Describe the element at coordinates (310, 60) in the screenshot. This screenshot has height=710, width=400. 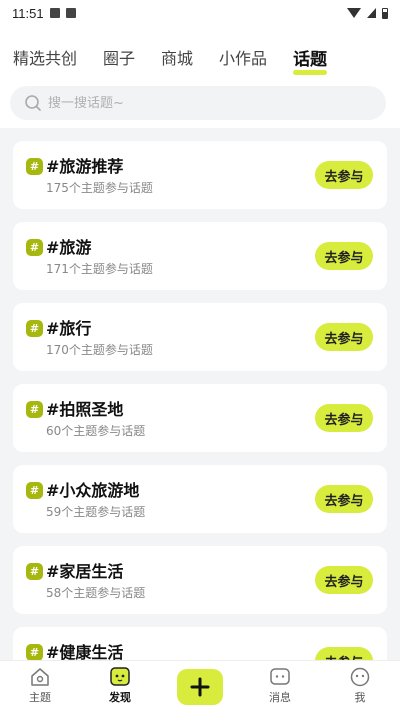
I see `tab-topics: 话题` at that location.